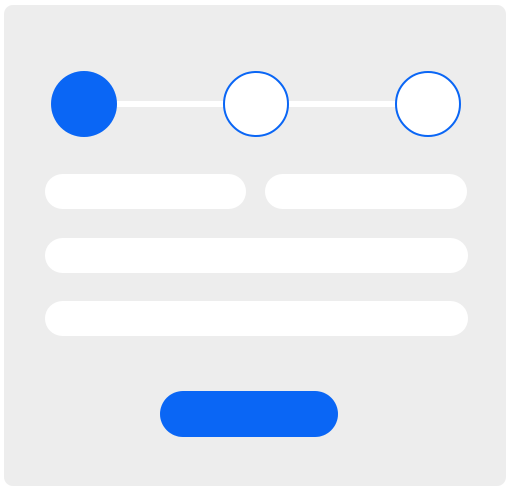 This screenshot has height=486, width=506. I want to click on last-name-field, so click(366, 191).